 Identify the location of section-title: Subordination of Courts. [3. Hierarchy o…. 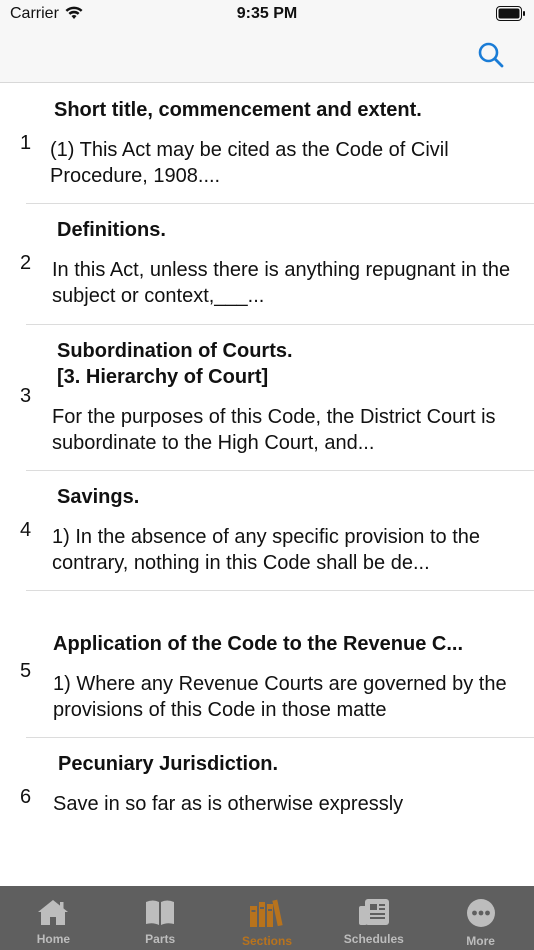
(175, 364).